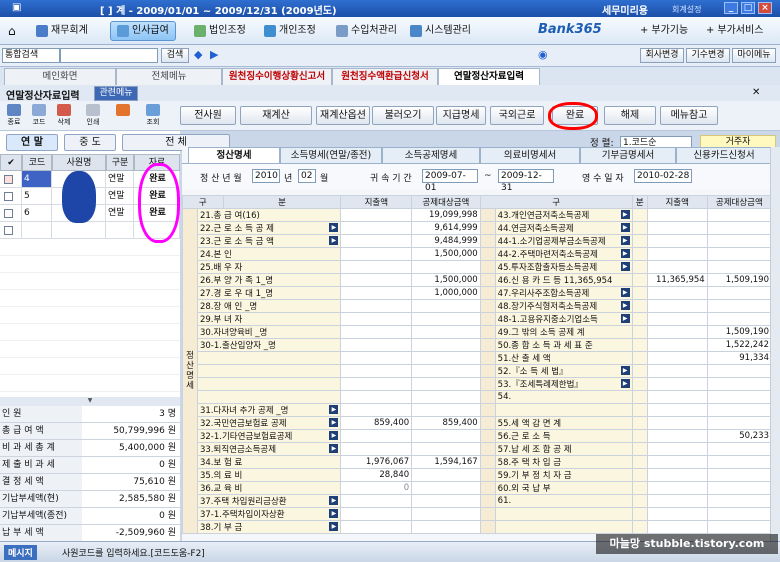  I want to click on period-to-input: 2009-12-31, so click(526, 181).